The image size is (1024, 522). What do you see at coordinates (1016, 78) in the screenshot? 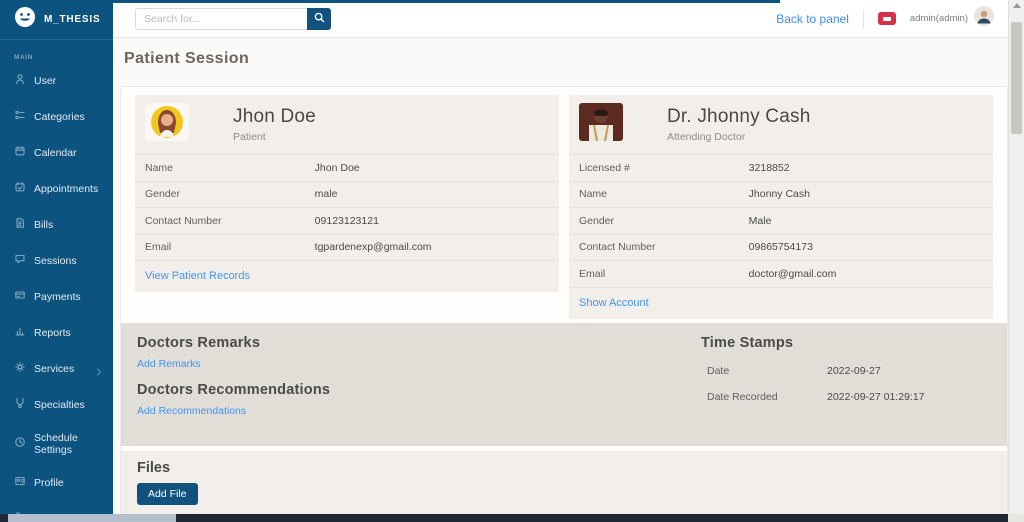
I see `vertical-scrollbar-thumb` at bounding box center [1016, 78].